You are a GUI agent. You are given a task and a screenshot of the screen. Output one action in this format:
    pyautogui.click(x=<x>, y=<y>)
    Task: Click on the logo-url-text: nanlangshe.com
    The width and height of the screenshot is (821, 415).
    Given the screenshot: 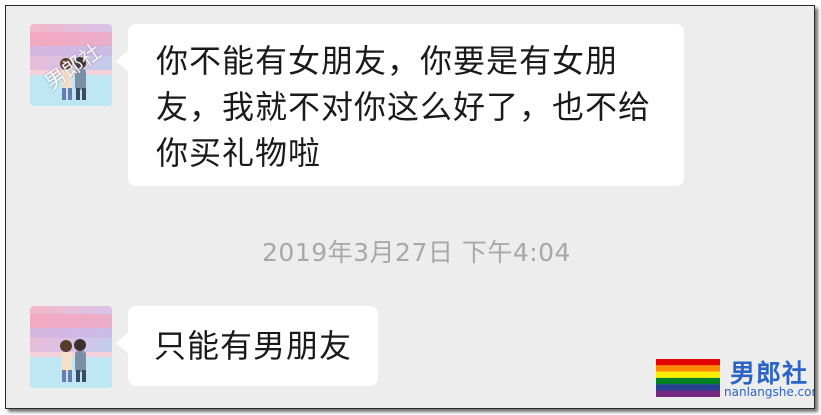 What is the action you would take?
    pyautogui.click(x=769, y=392)
    